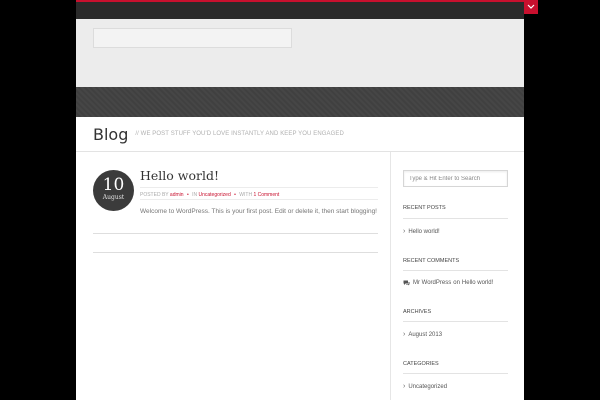 The image size is (600, 400). Describe the element at coordinates (456, 283) in the screenshot. I see `comment-on-label: on` at that location.